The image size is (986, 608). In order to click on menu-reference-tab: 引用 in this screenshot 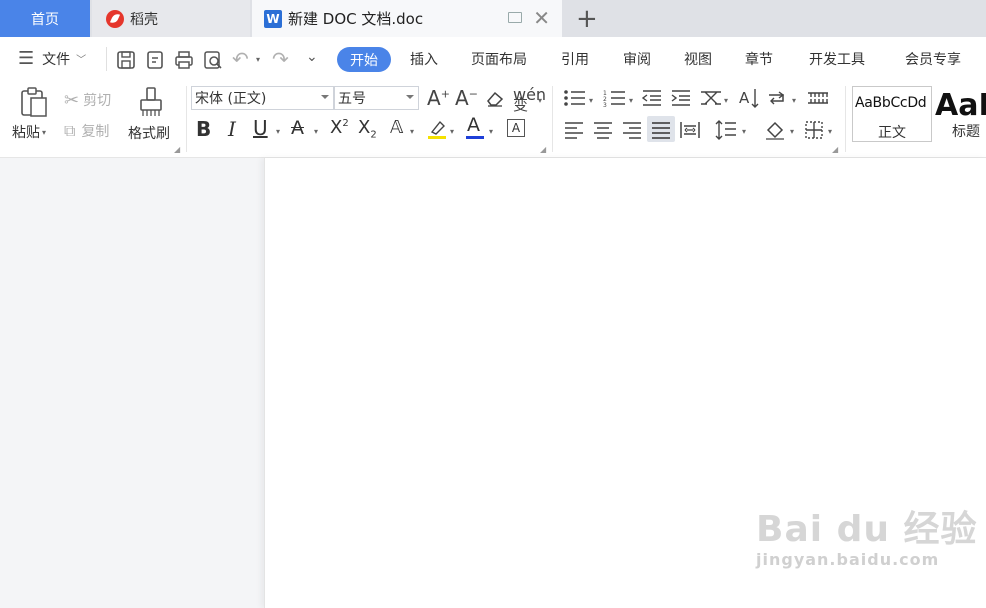, I will do `click(575, 58)`.